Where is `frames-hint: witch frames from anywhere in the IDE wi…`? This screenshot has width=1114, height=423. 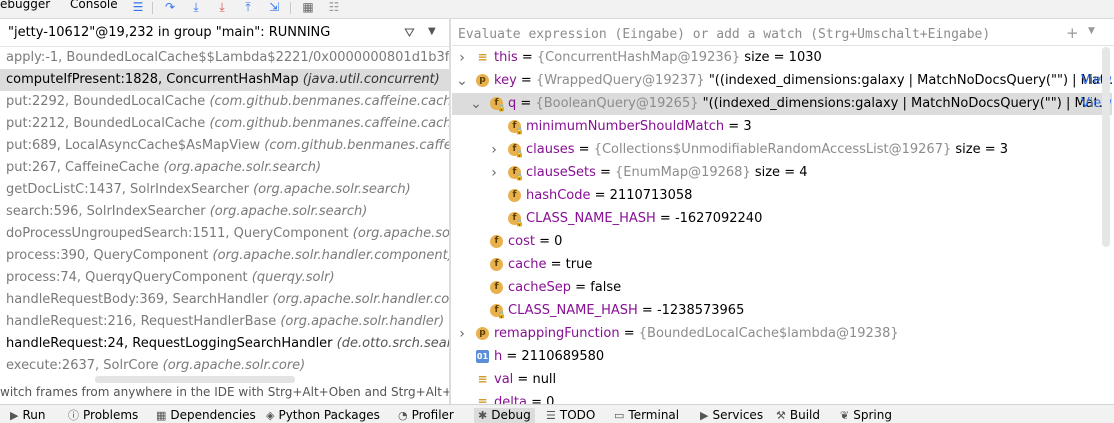
frames-hint: witch frames from anywhere in the IDE wi… is located at coordinates (224, 392).